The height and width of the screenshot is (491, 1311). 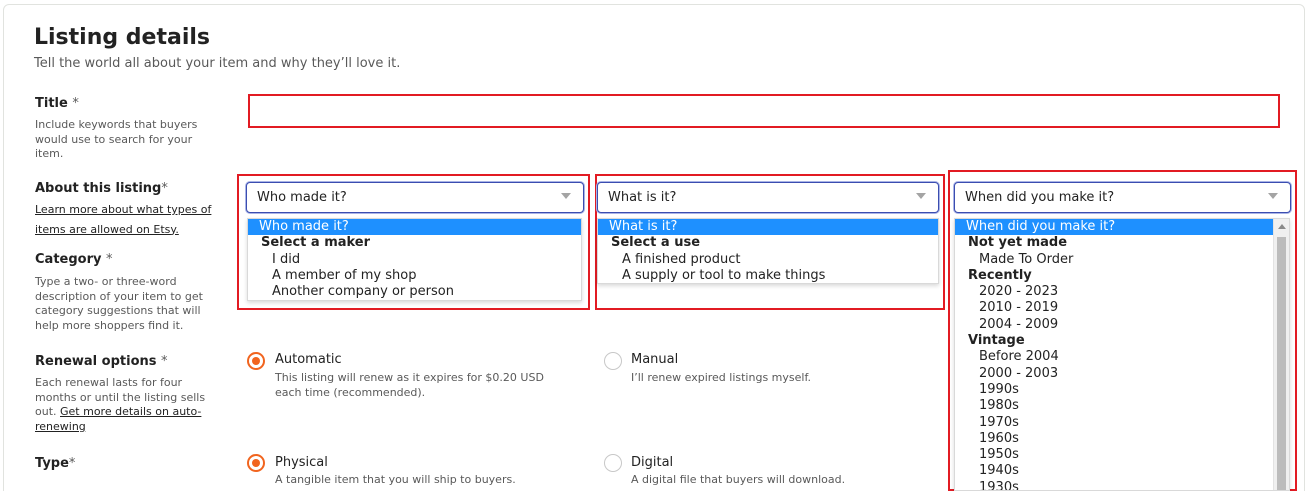 I want to click on option-group-label: Not yet made, so click(x=1018, y=243).